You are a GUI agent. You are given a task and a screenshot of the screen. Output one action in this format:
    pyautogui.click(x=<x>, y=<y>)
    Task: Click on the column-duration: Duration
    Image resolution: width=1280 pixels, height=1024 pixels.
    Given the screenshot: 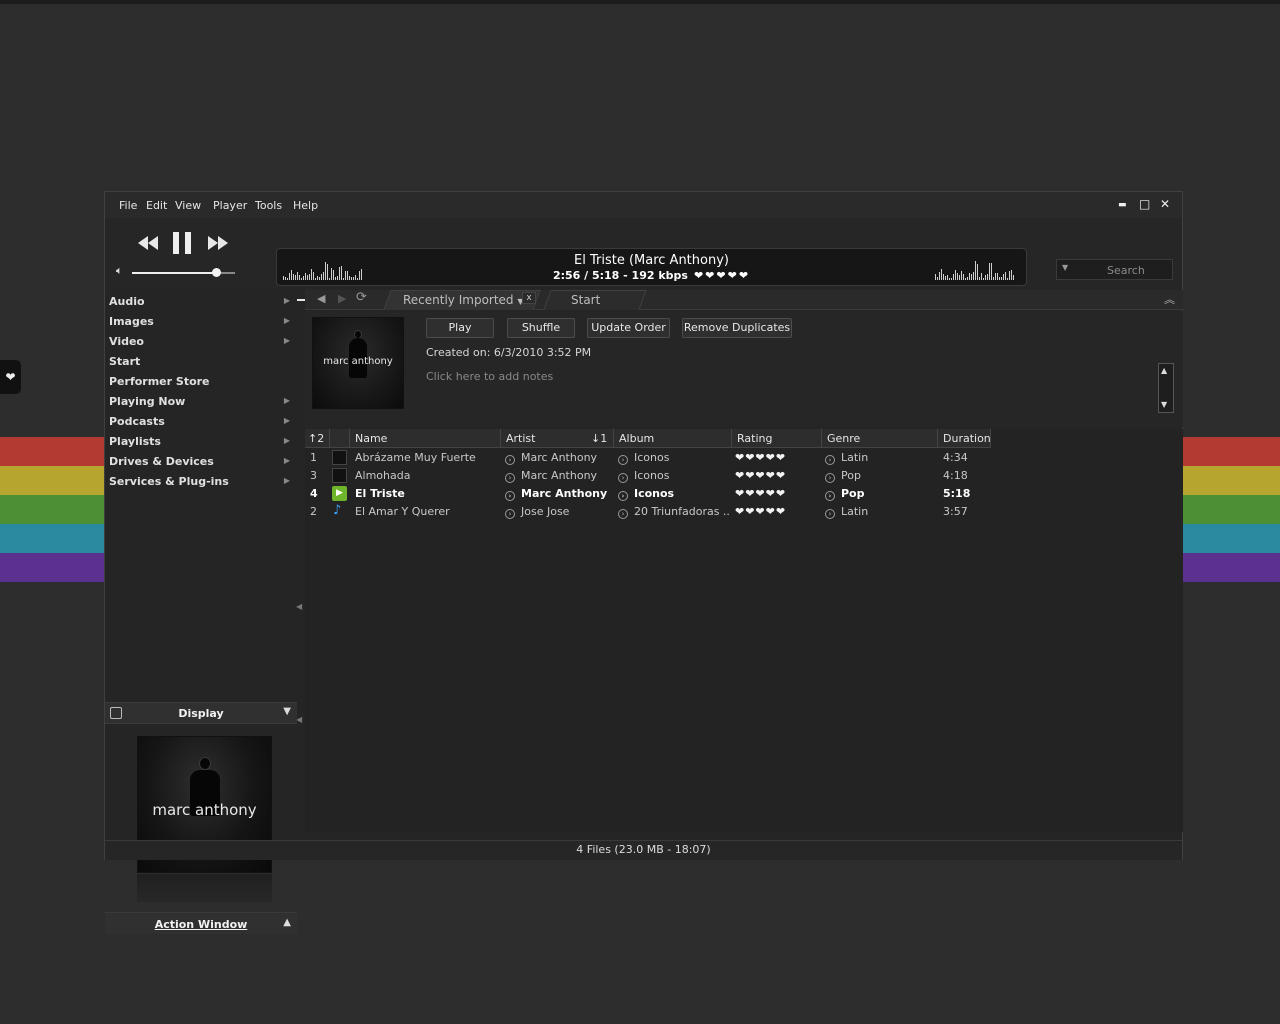 What is the action you would take?
    pyautogui.click(x=964, y=438)
    